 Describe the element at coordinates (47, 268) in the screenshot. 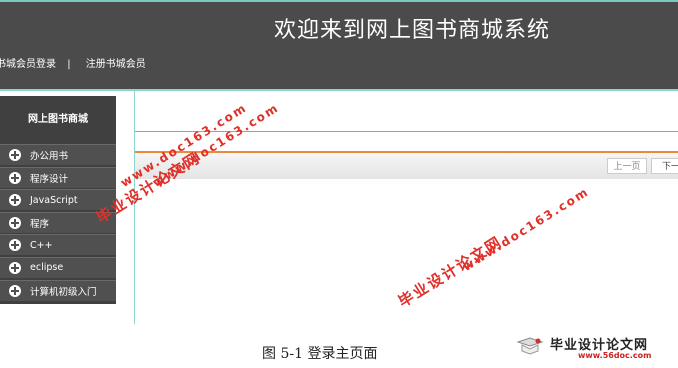

I see `category-label: eclipse` at that location.